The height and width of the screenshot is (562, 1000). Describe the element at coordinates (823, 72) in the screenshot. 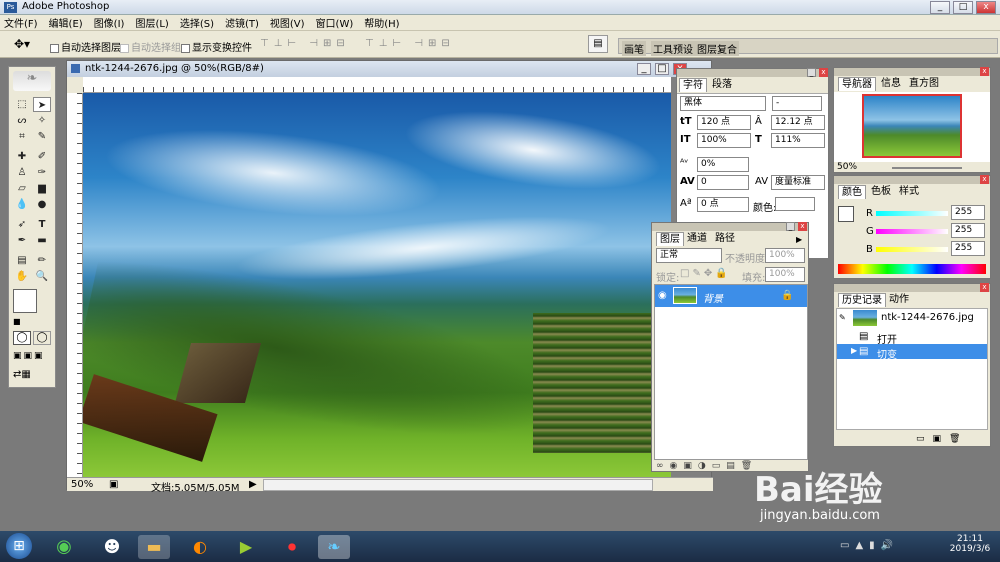

I see `panel-close-button: x` at that location.